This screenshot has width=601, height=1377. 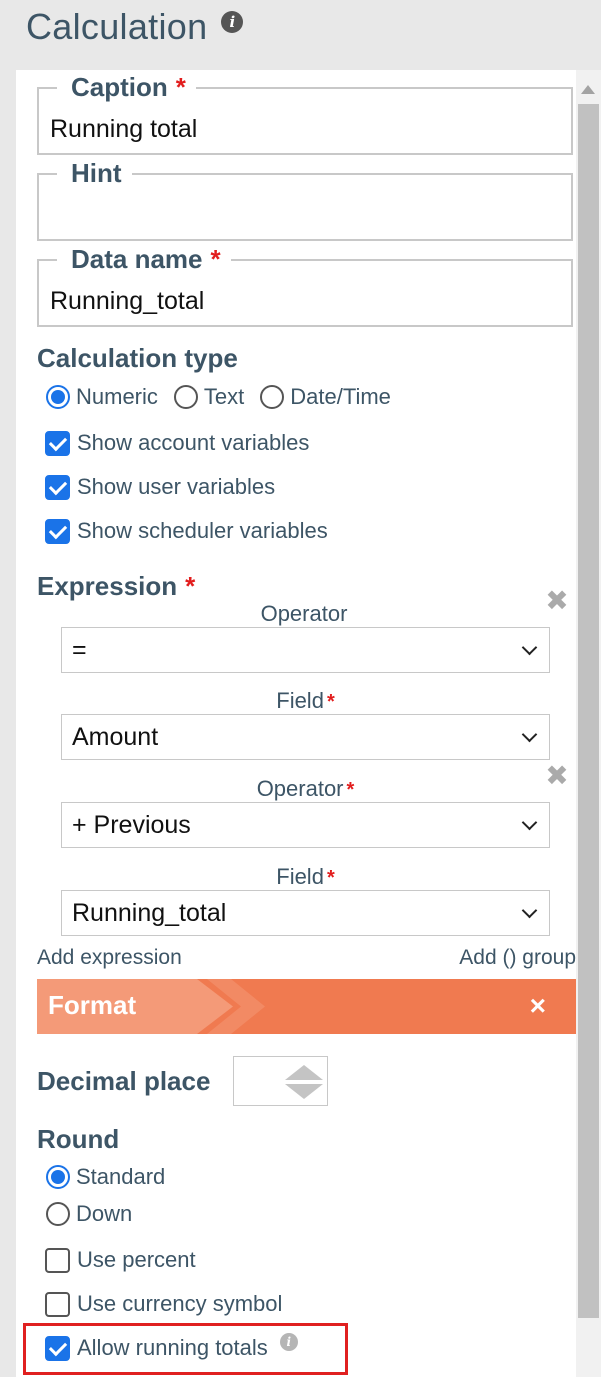 What do you see at coordinates (272, 397) in the screenshot?
I see `radio-datetime` at bounding box center [272, 397].